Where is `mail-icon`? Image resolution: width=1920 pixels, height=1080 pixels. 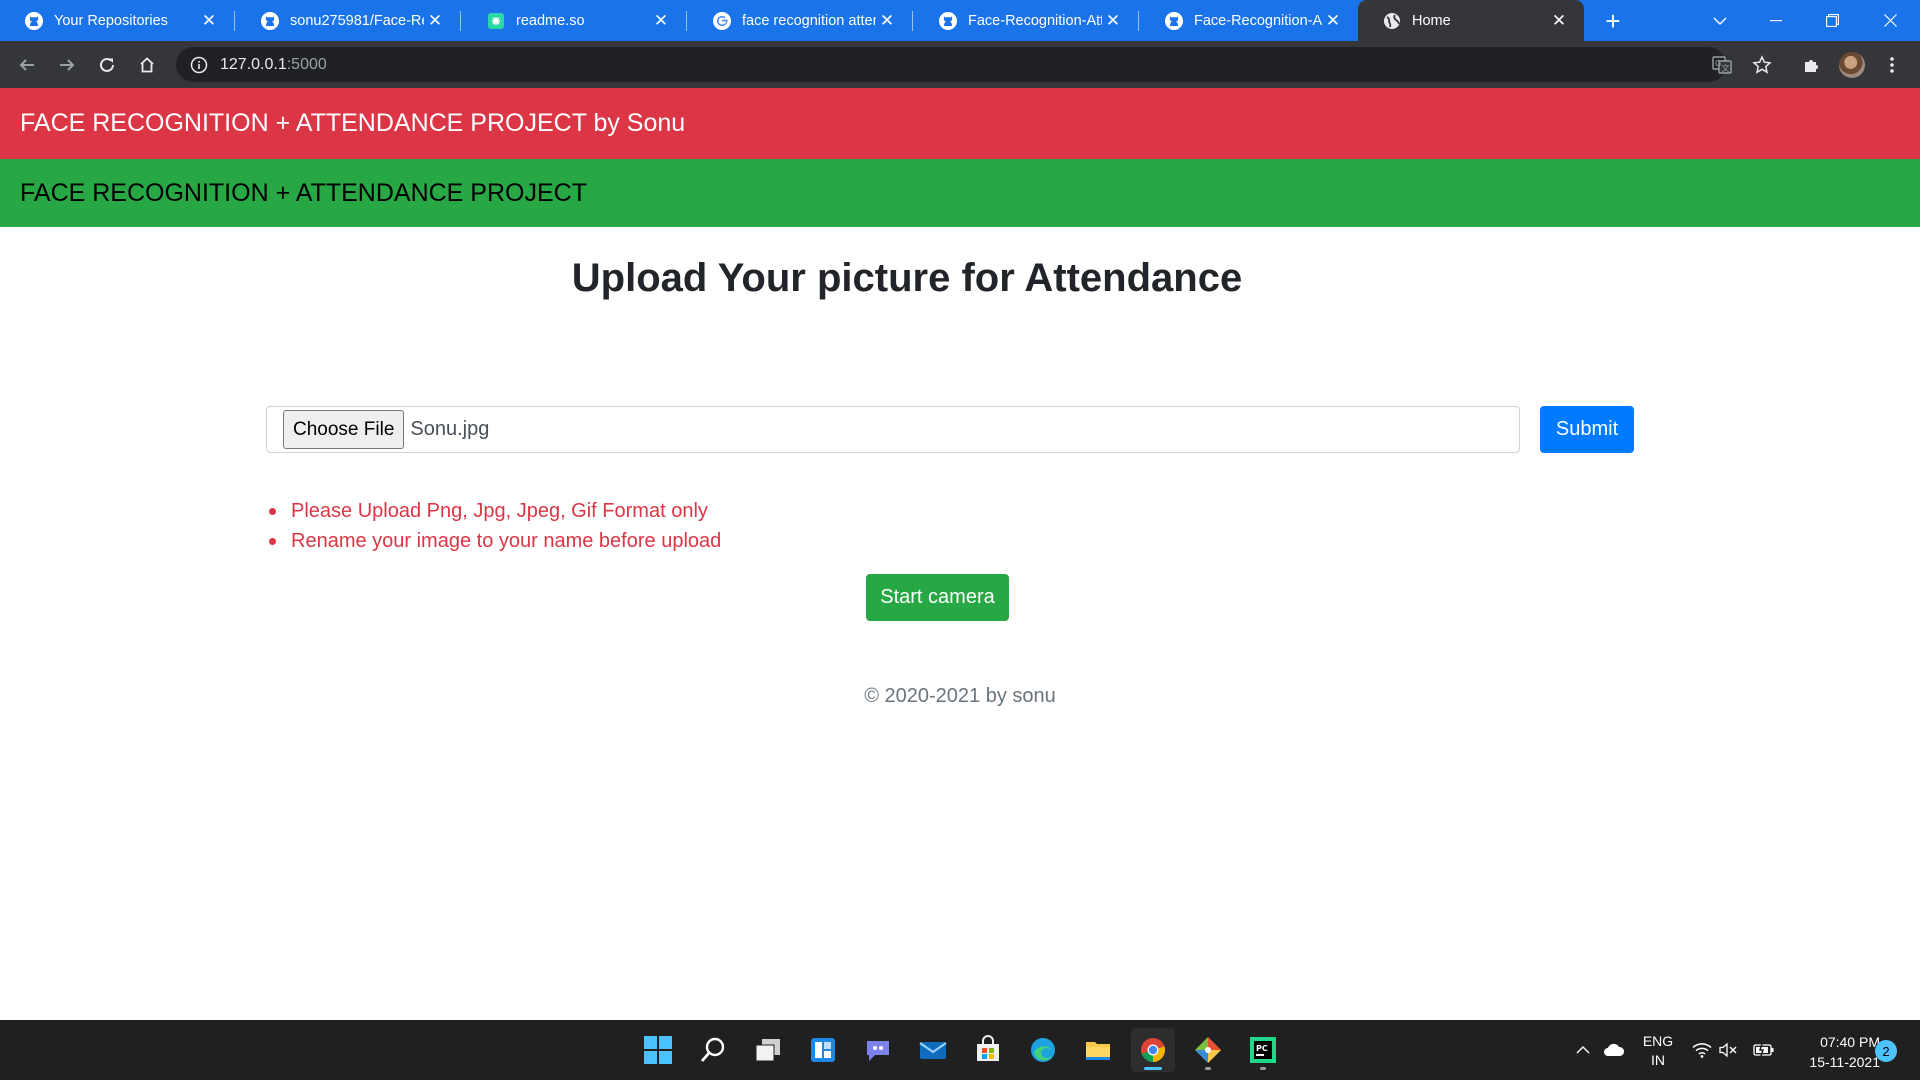
mail-icon is located at coordinates (933, 1050).